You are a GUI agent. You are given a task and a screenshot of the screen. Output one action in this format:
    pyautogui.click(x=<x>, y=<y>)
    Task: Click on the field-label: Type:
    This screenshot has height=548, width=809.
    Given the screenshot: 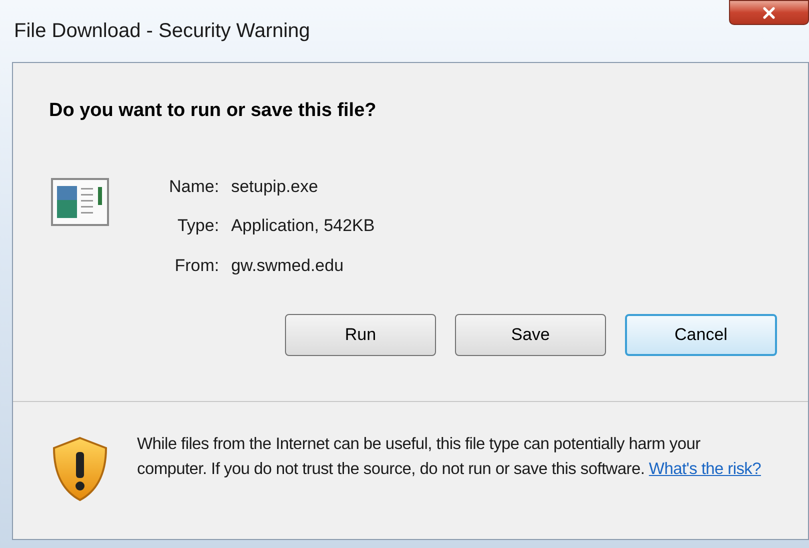 What is the action you would take?
    pyautogui.click(x=198, y=226)
    